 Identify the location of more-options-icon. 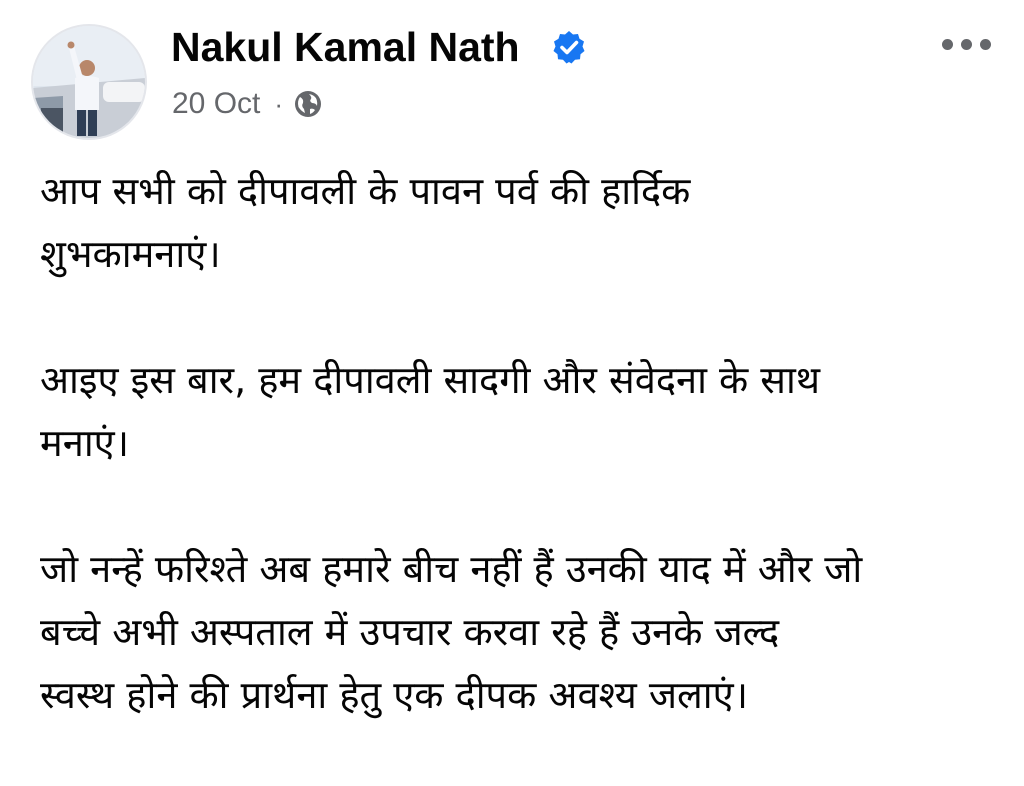
(966, 44).